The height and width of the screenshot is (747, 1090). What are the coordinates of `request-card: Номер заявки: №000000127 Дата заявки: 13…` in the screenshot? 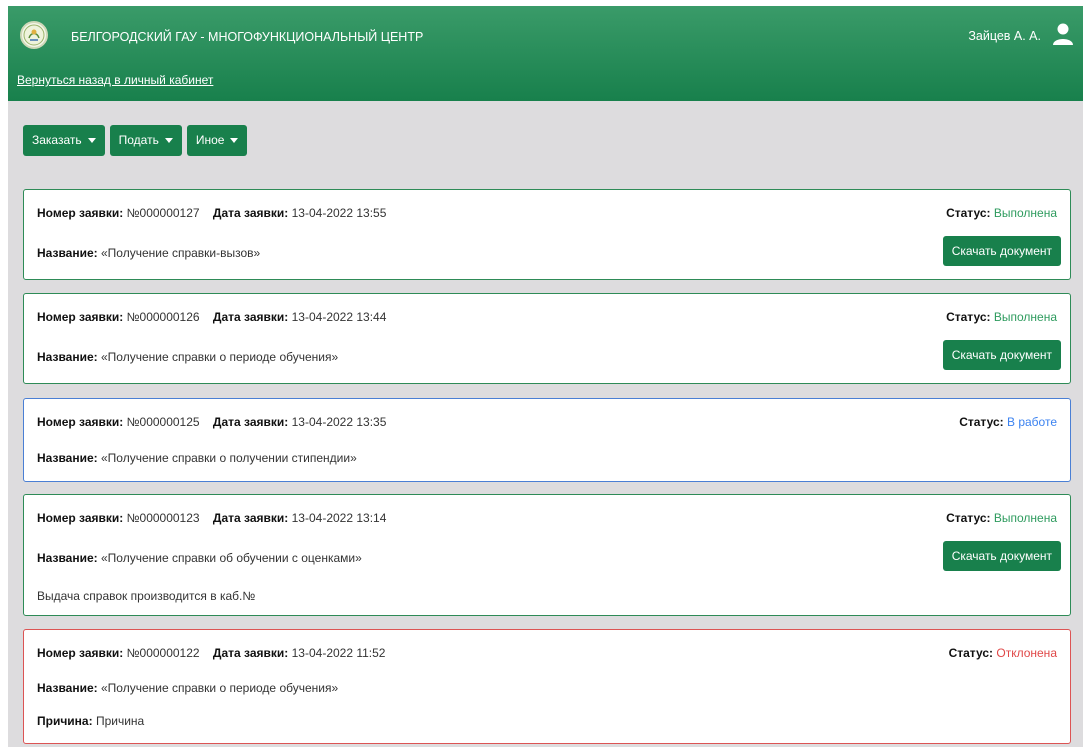 It's located at (547, 234).